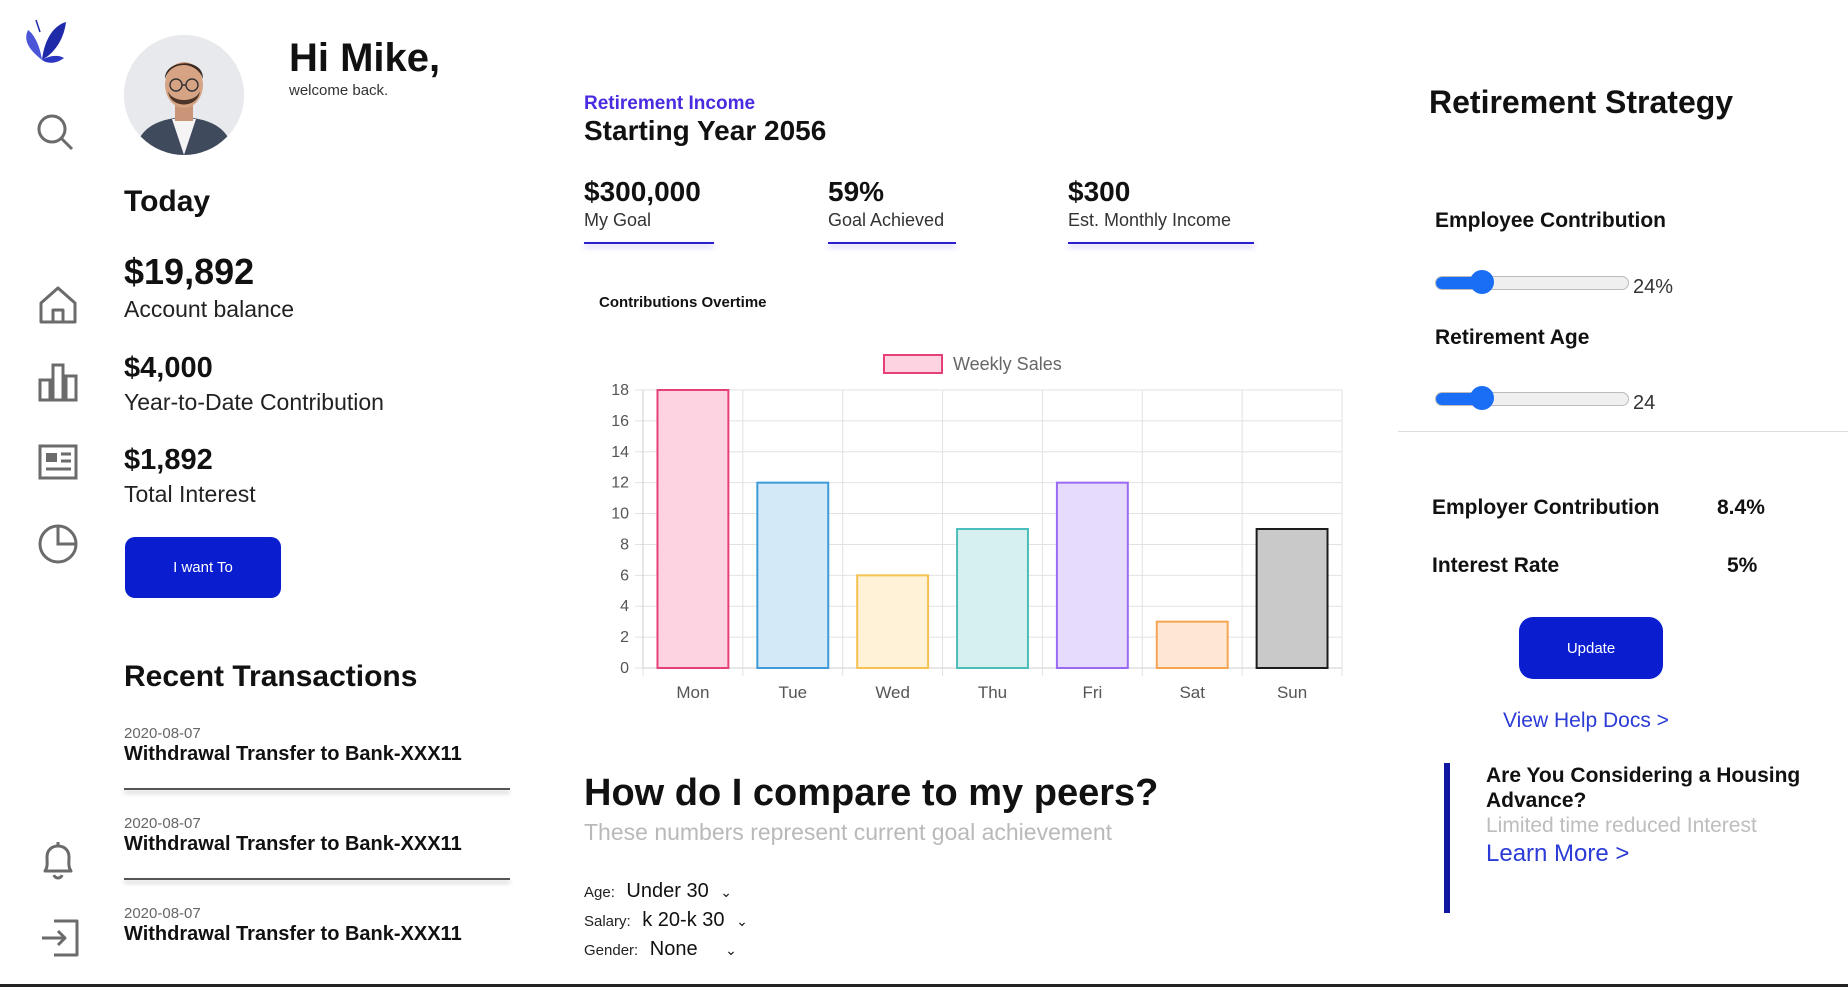  What do you see at coordinates (683, 302) in the screenshot?
I see `chart-title: Contributions Overtime` at bounding box center [683, 302].